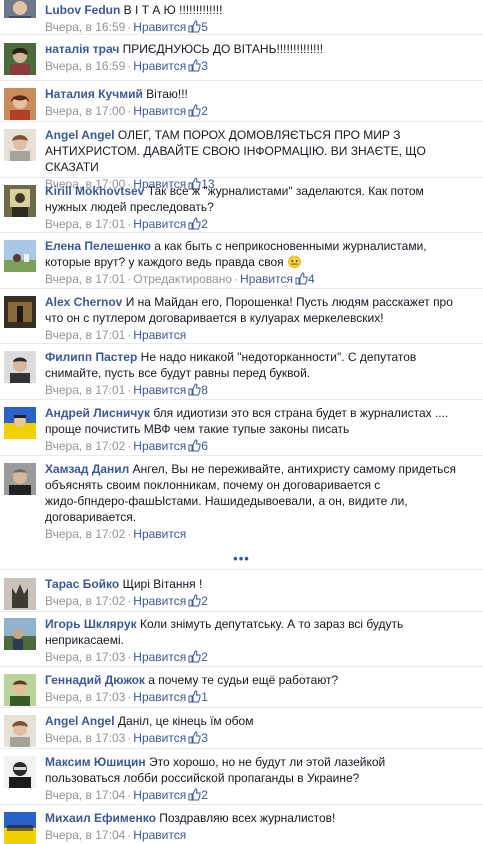 This screenshot has width=483, height=844. I want to click on comment-author: Михаил Ефименко, so click(100, 818).